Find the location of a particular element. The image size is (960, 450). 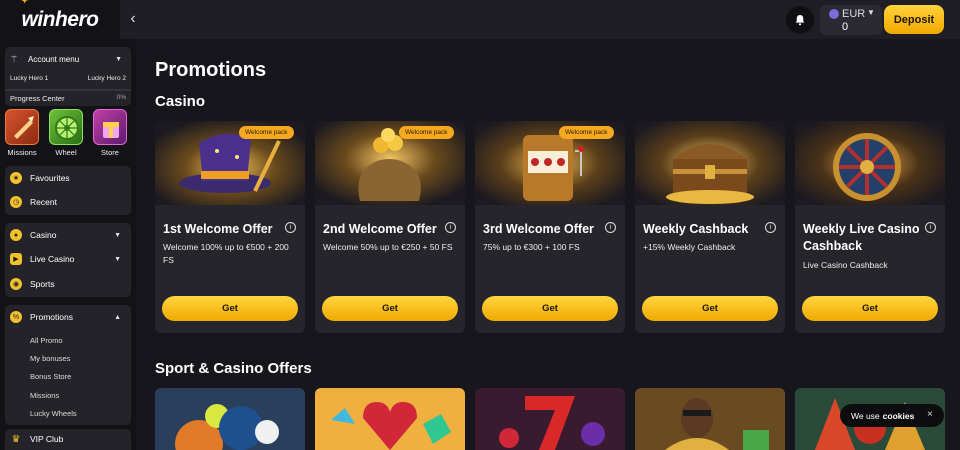

sidebar-subitem-missions: Missions is located at coordinates (44, 395).